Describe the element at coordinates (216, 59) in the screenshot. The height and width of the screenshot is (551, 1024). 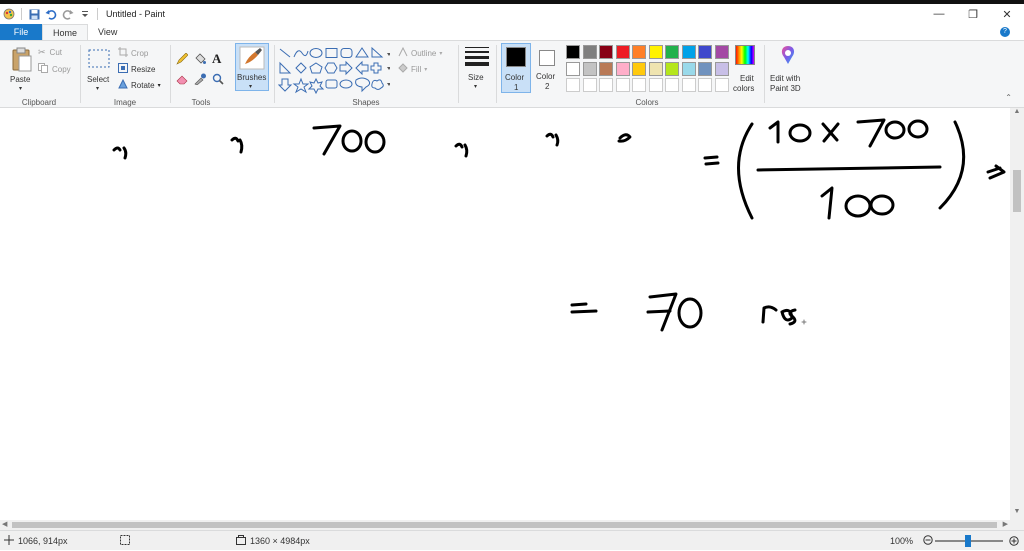
I see `text-tool-icon: A` at that location.